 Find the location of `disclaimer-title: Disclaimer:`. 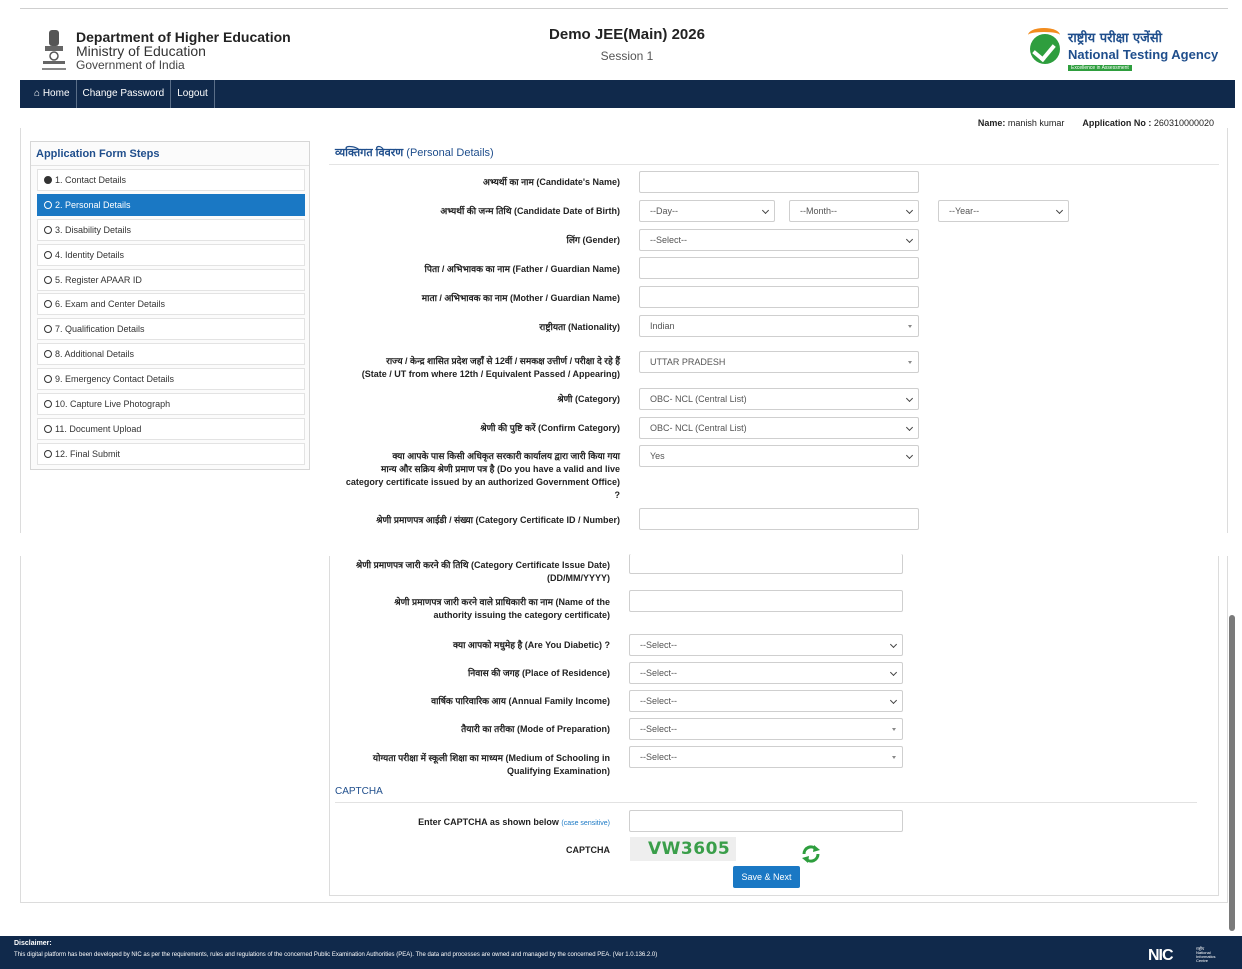

disclaimer-title: Disclaimer: is located at coordinates (33, 943).